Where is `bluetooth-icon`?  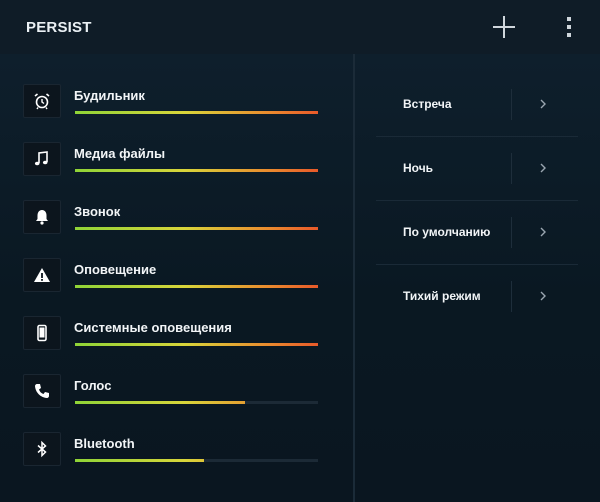
bluetooth-icon is located at coordinates (42, 449).